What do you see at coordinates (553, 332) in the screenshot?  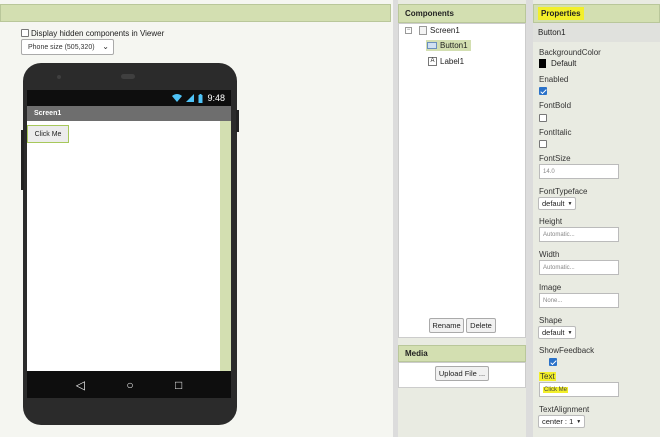 I see `shape-value: default` at bounding box center [553, 332].